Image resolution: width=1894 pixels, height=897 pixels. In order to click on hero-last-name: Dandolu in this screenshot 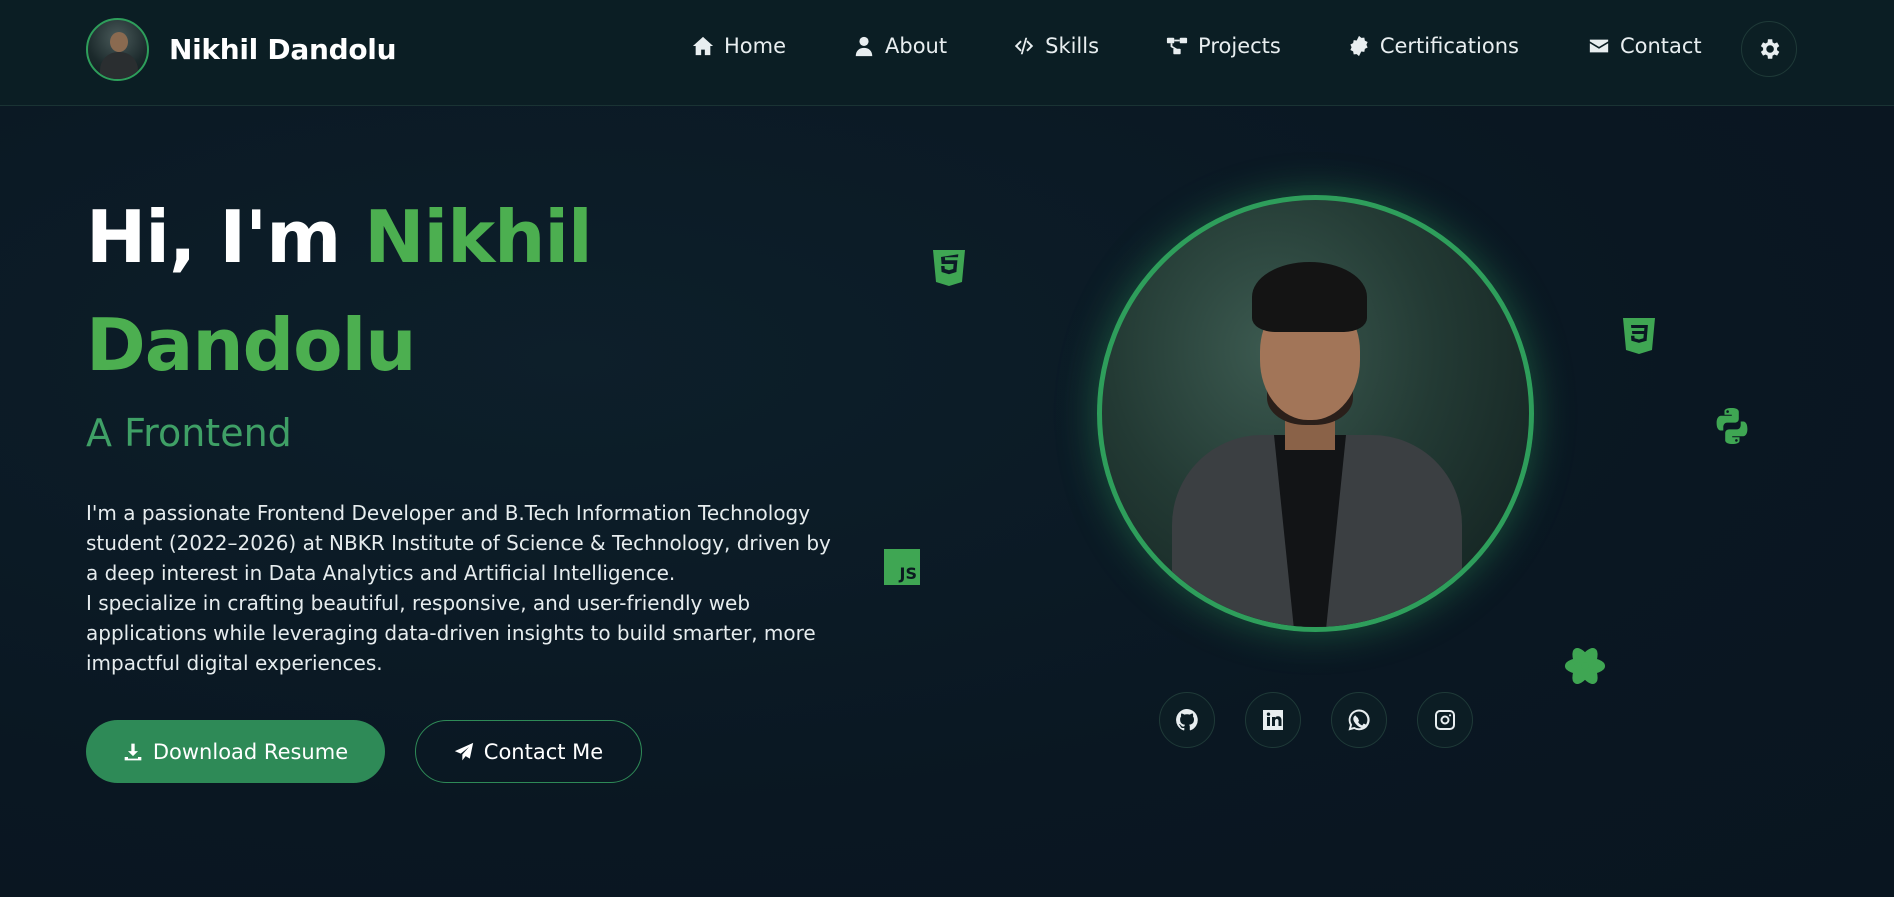, I will do `click(251, 345)`.